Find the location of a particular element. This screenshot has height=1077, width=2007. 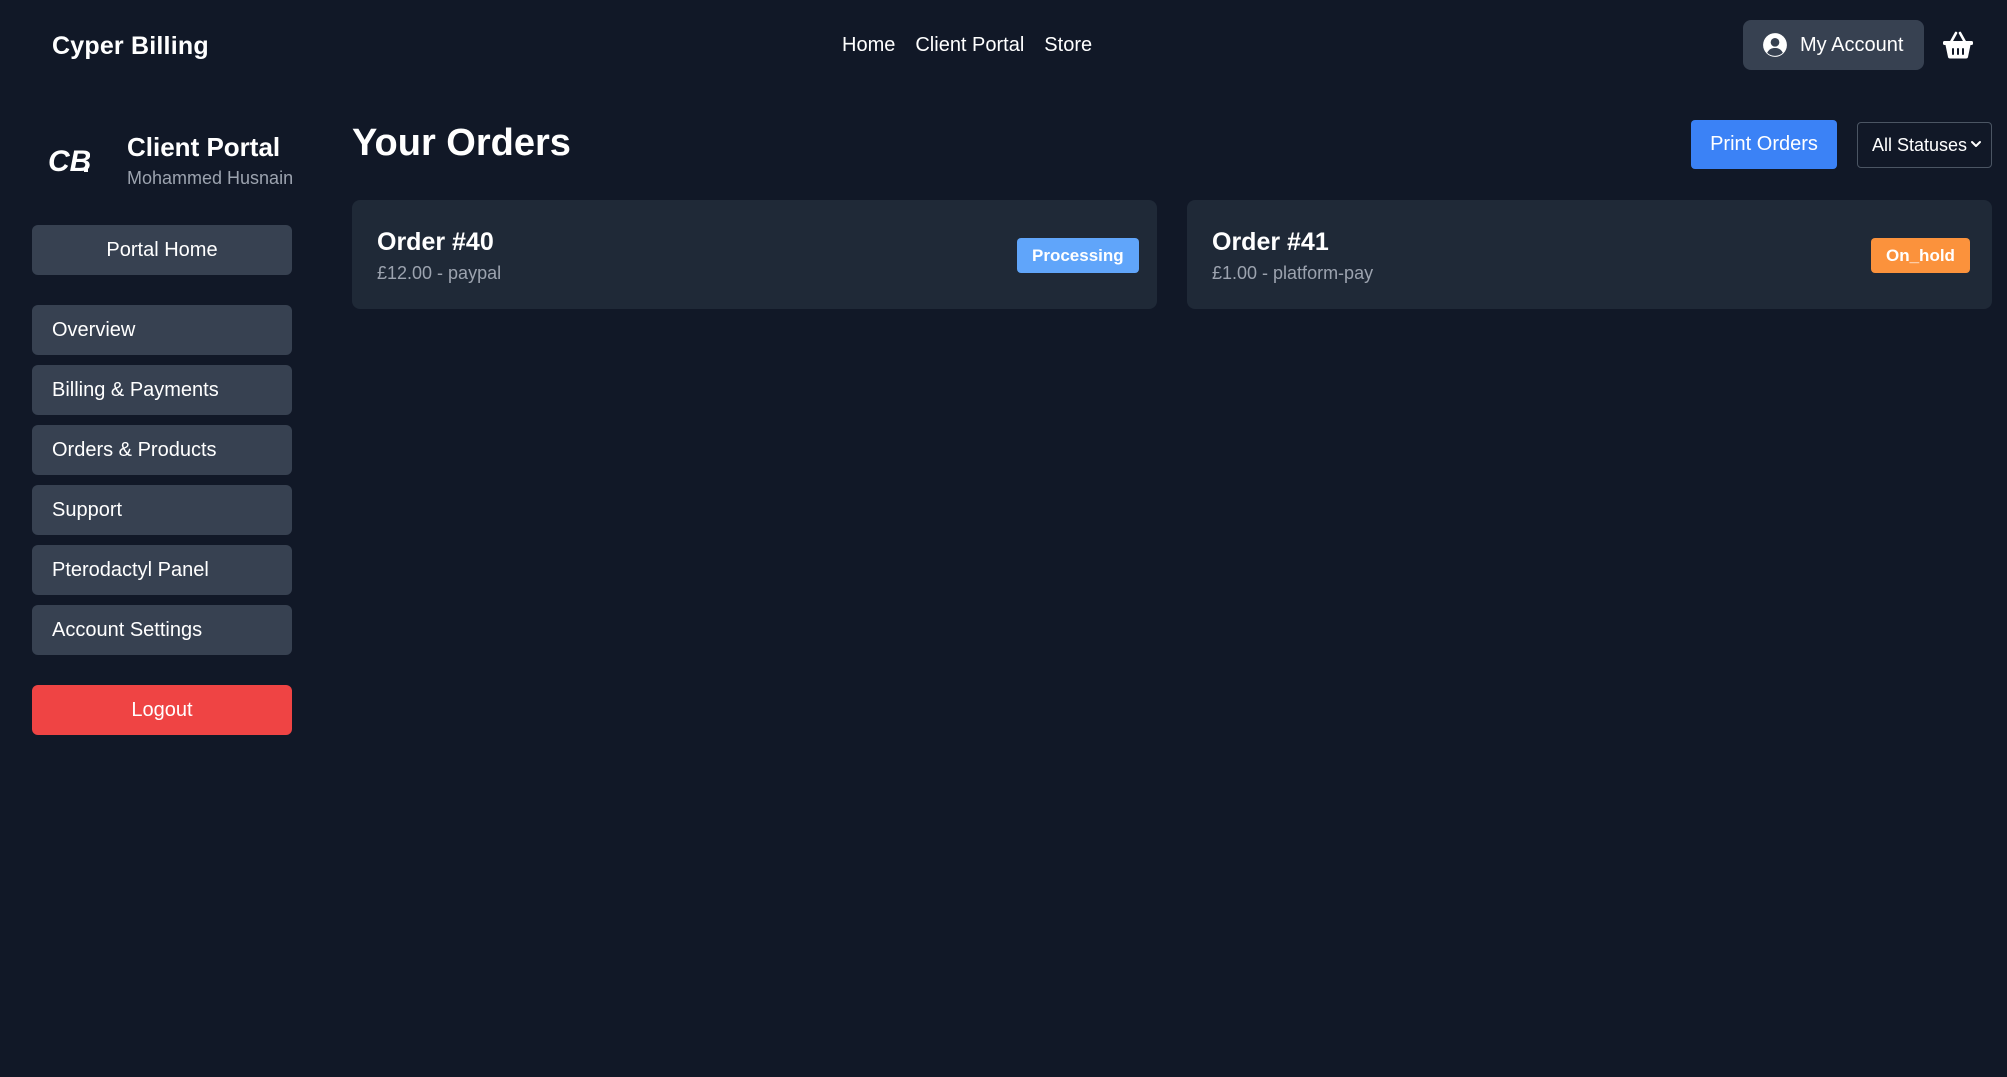

portal-header: CB Client Portal Mohammed Husnain is located at coordinates (178, 160).